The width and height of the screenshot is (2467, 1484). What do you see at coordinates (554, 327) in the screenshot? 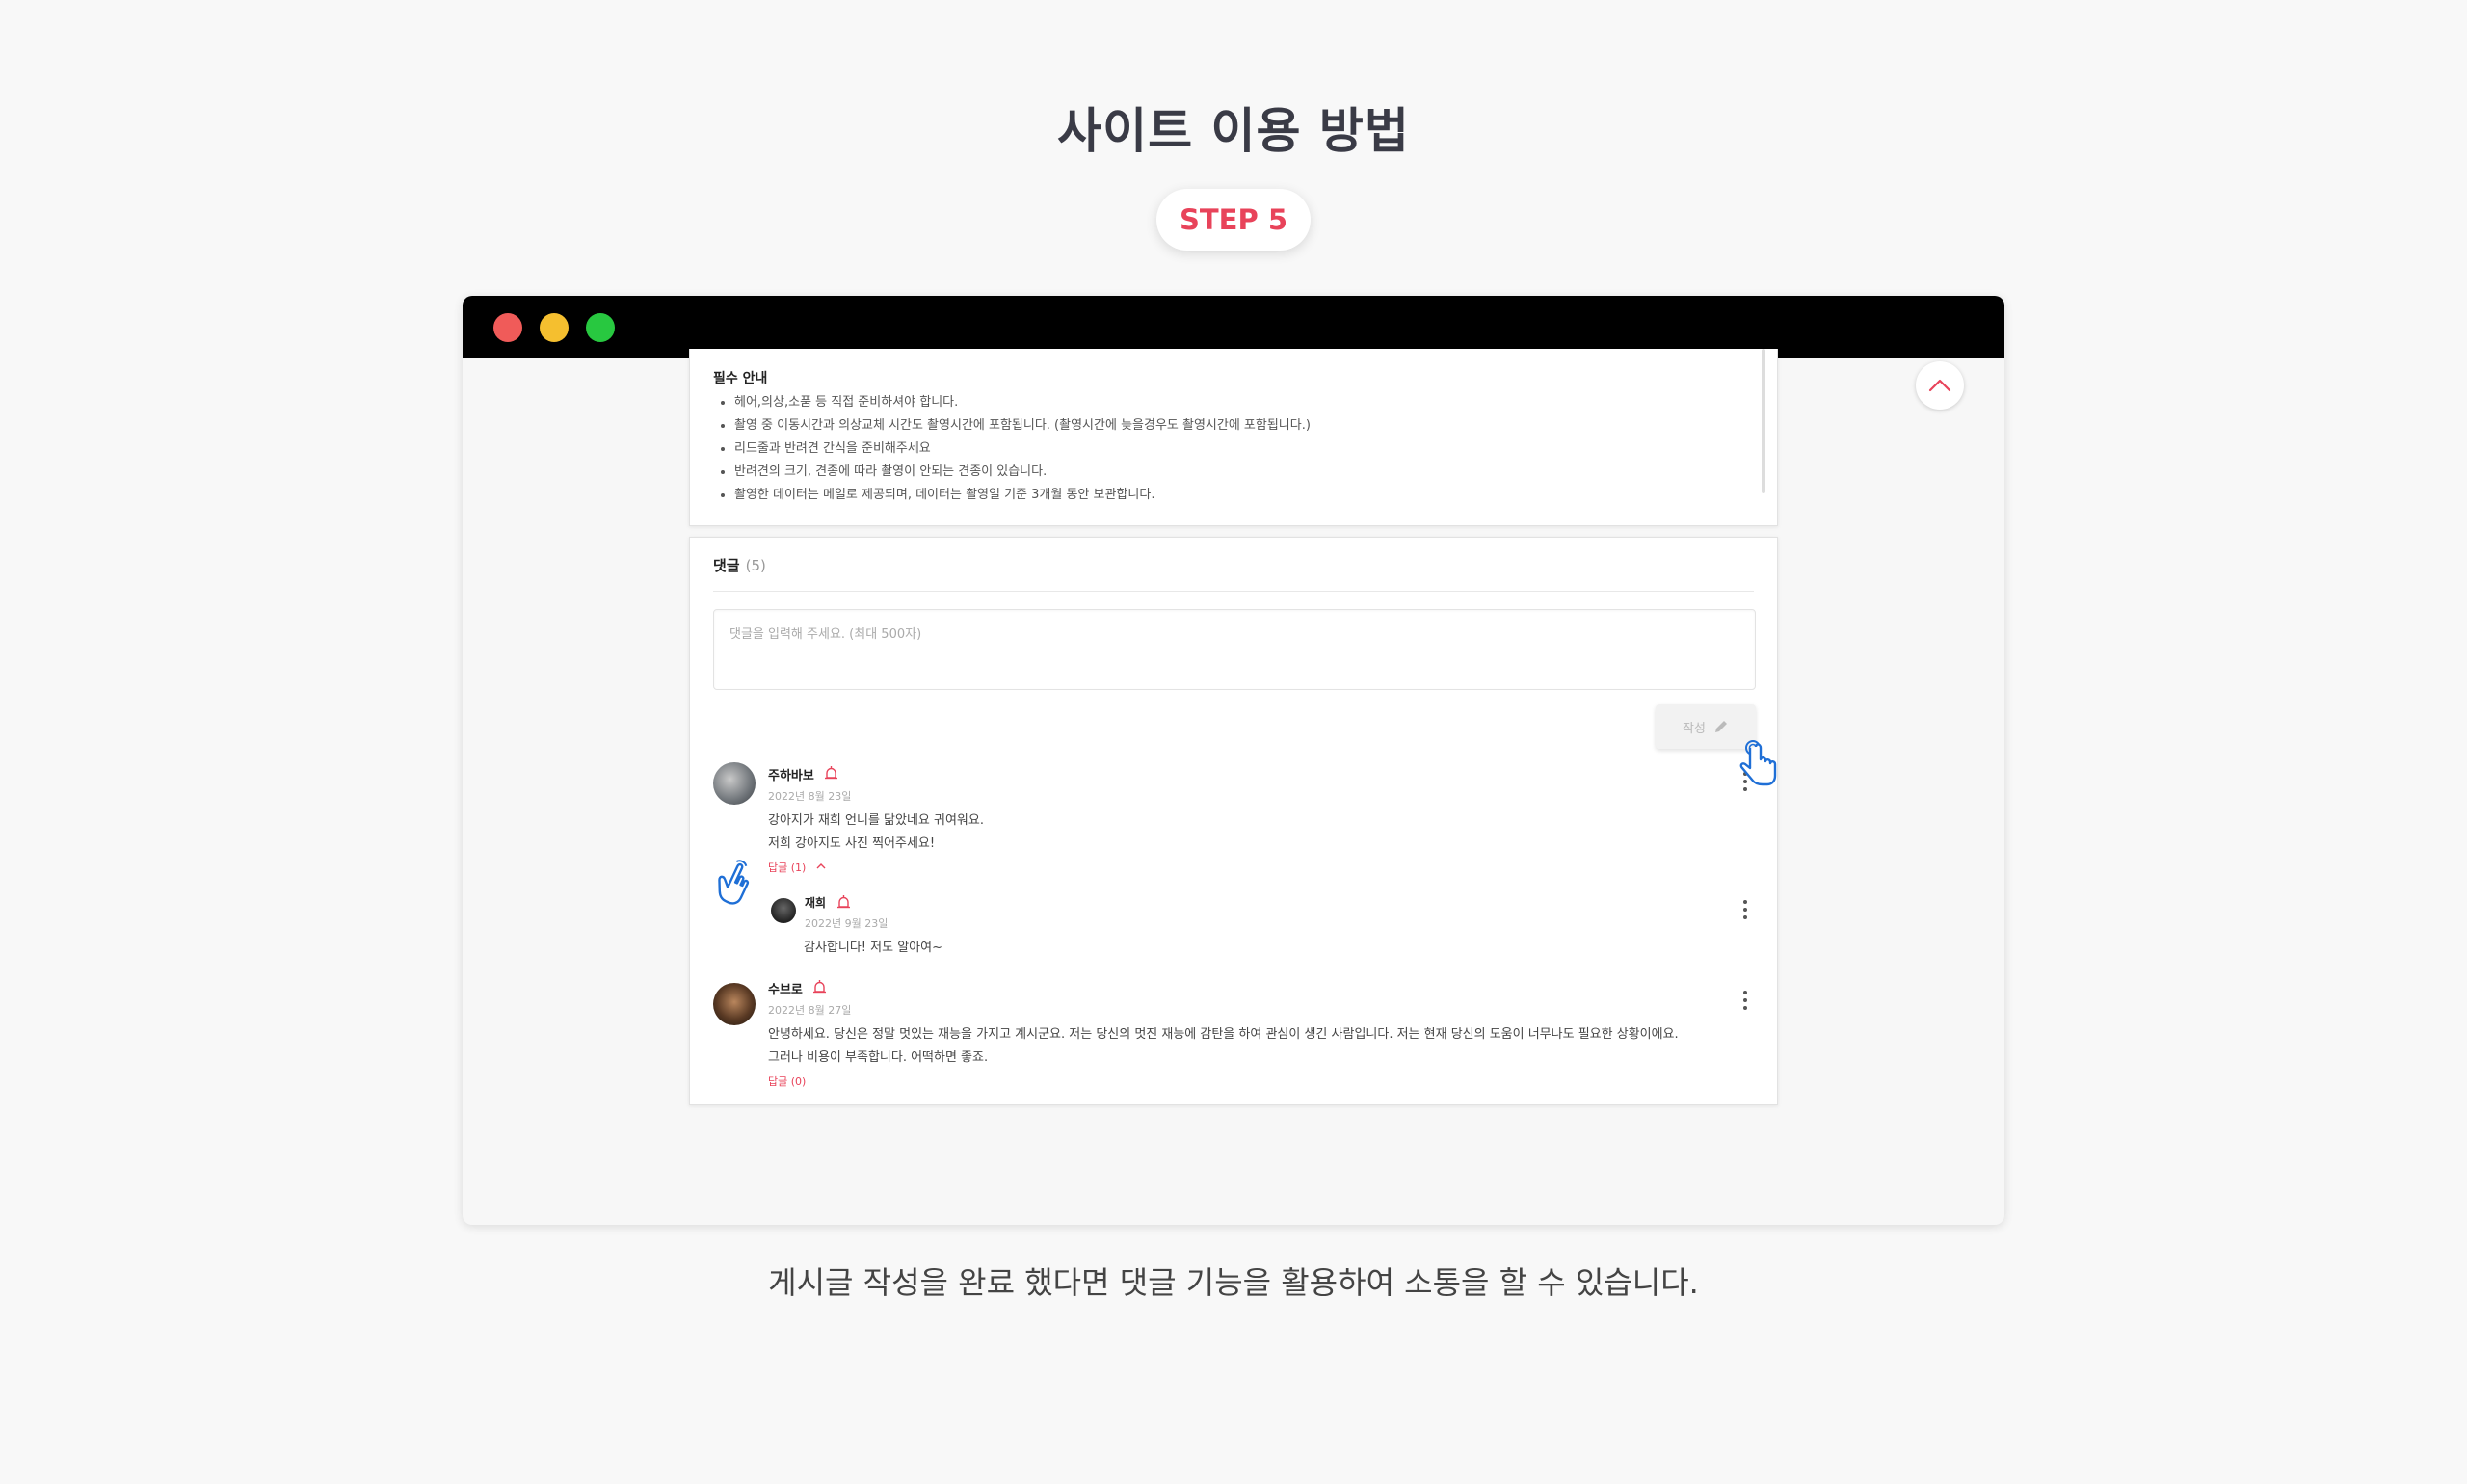
I see `minimize-window-dot` at bounding box center [554, 327].